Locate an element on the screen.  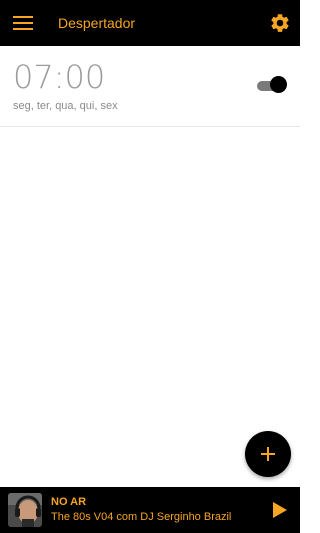
track-title: The 80s V04 com DJ Serginho Brazil is located at coordinates (141, 517).